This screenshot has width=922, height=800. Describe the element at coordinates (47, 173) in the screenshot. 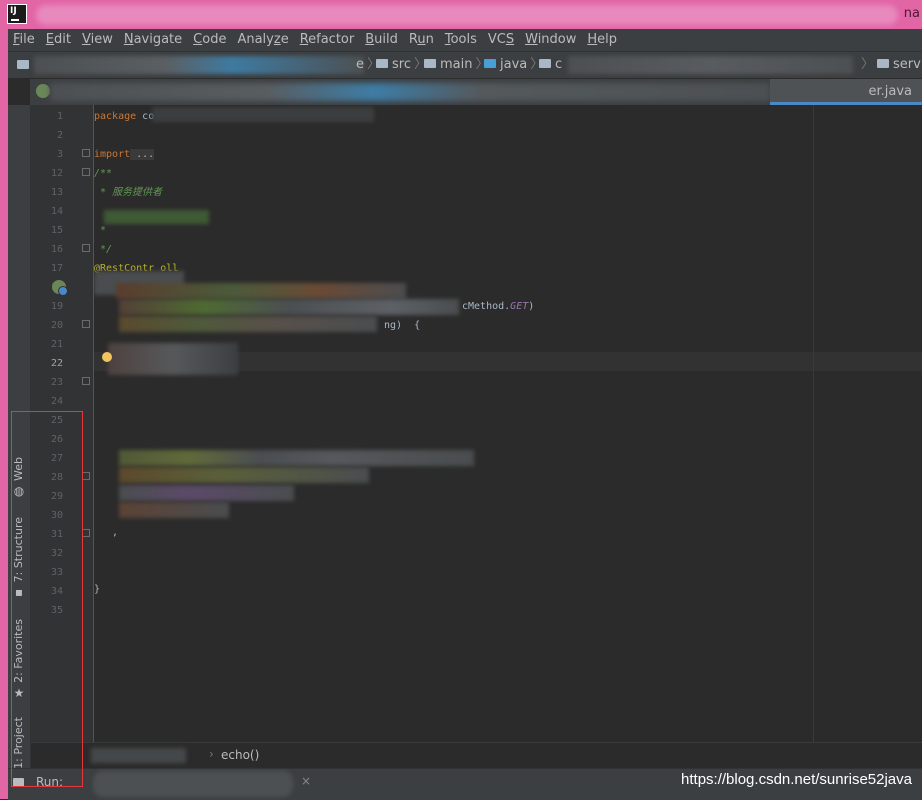

I see `line-number: 12` at that location.